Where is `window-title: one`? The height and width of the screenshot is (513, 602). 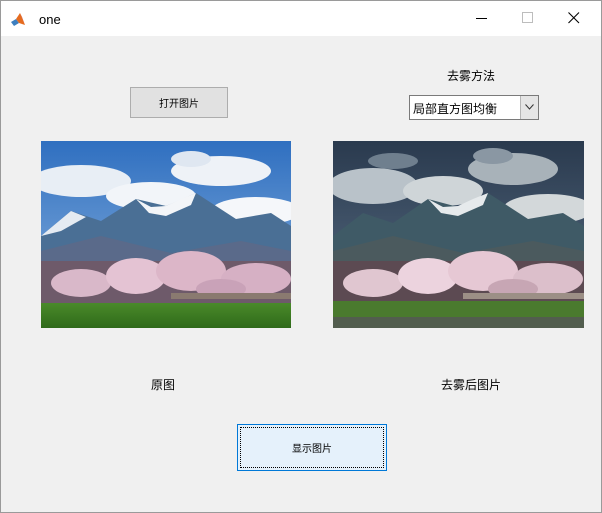 window-title: one is located at coordinates (50, 19).